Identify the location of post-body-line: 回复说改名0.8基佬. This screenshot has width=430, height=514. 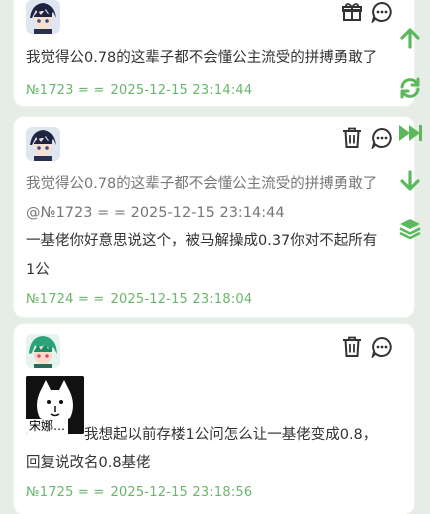
(88, 463).